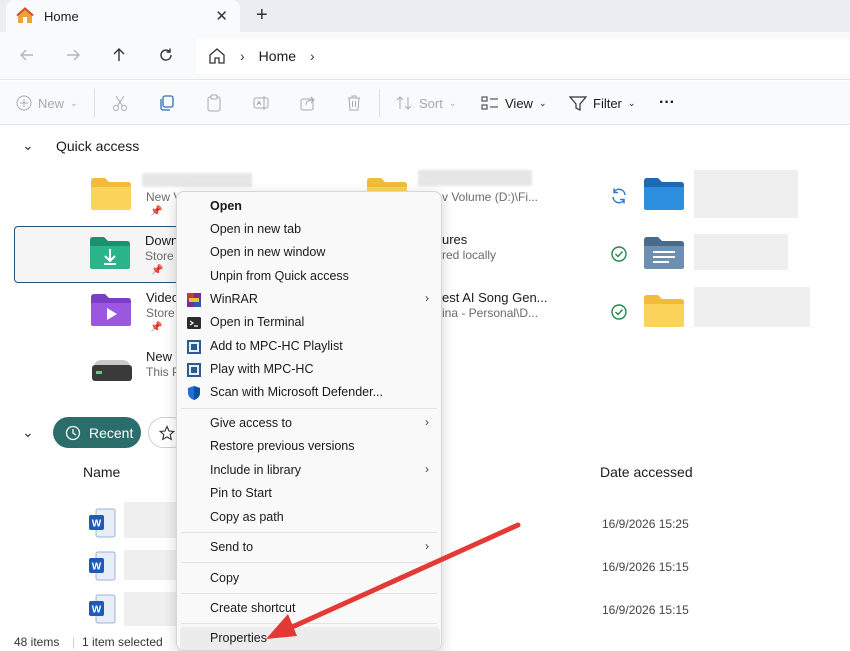  I want to click on menu-item-send-to: Send to ›, so click(309, 547).